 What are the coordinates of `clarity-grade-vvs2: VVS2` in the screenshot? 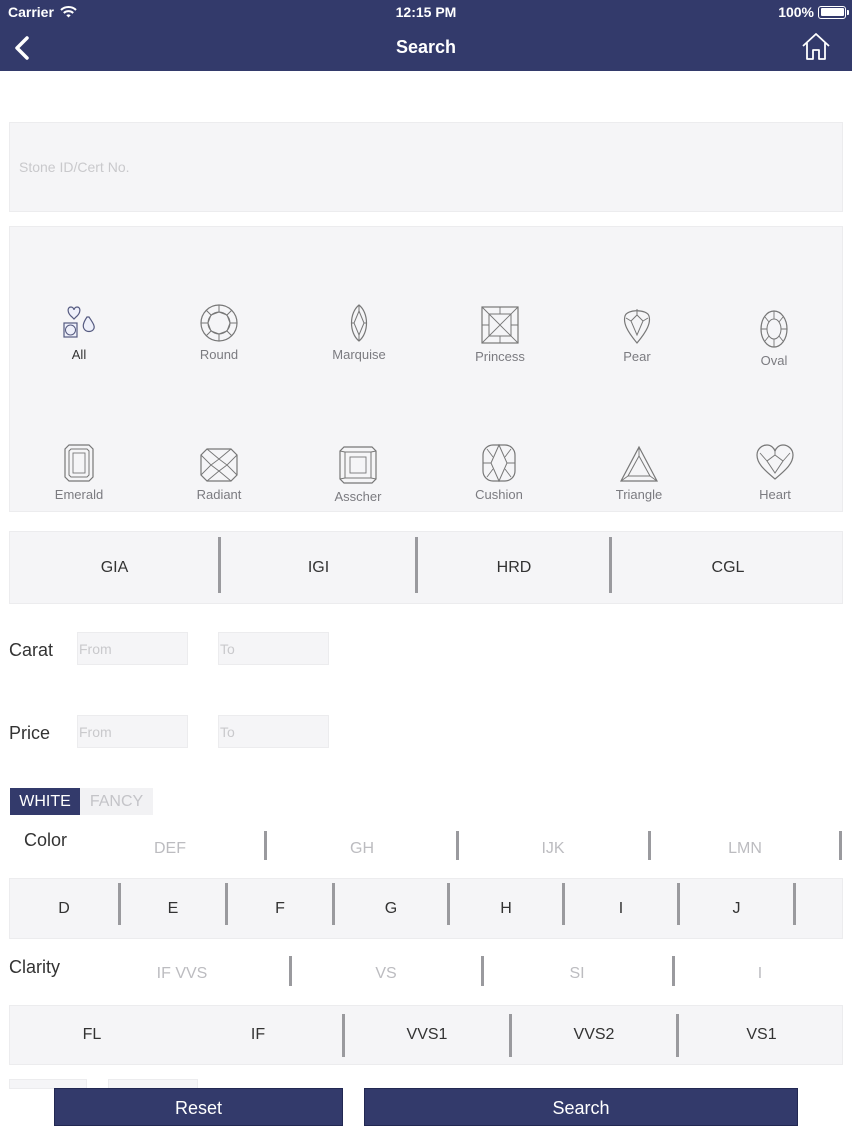 It's located at (594, 1035).